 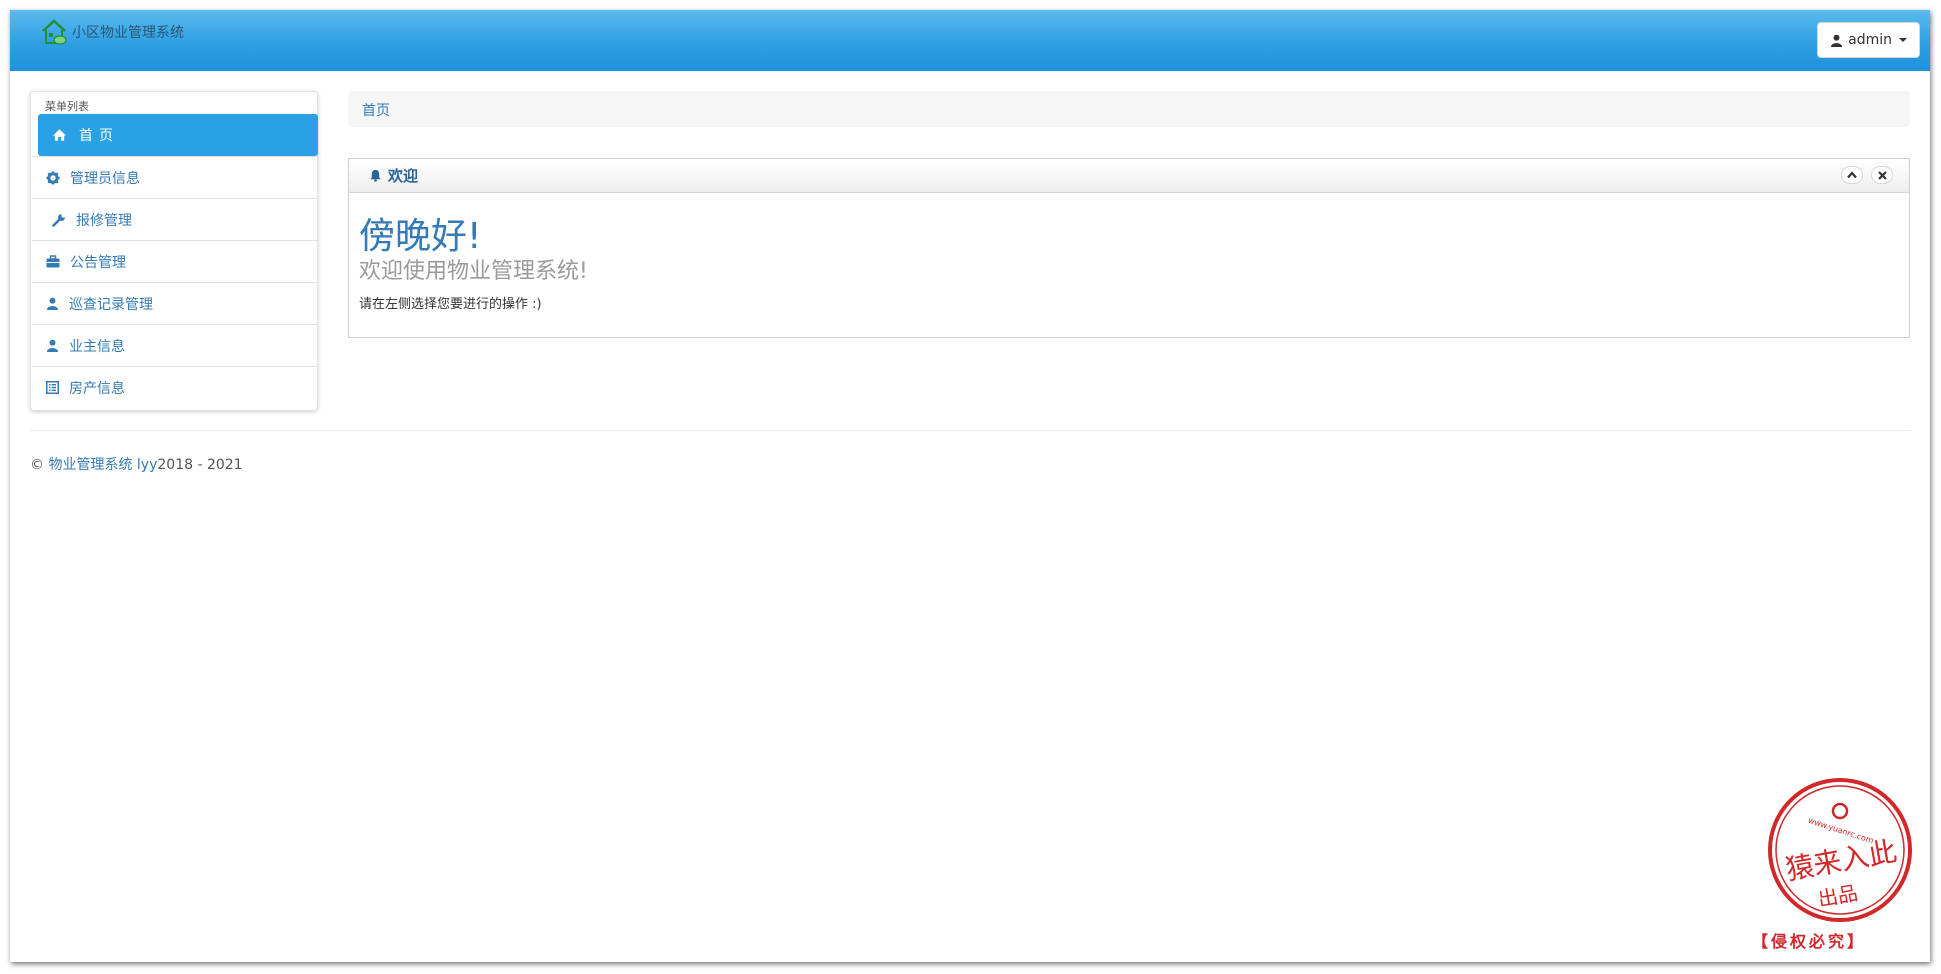 I want to click on sidebar-item-admin-info: 管理员信息, so click(x=175, y=177).